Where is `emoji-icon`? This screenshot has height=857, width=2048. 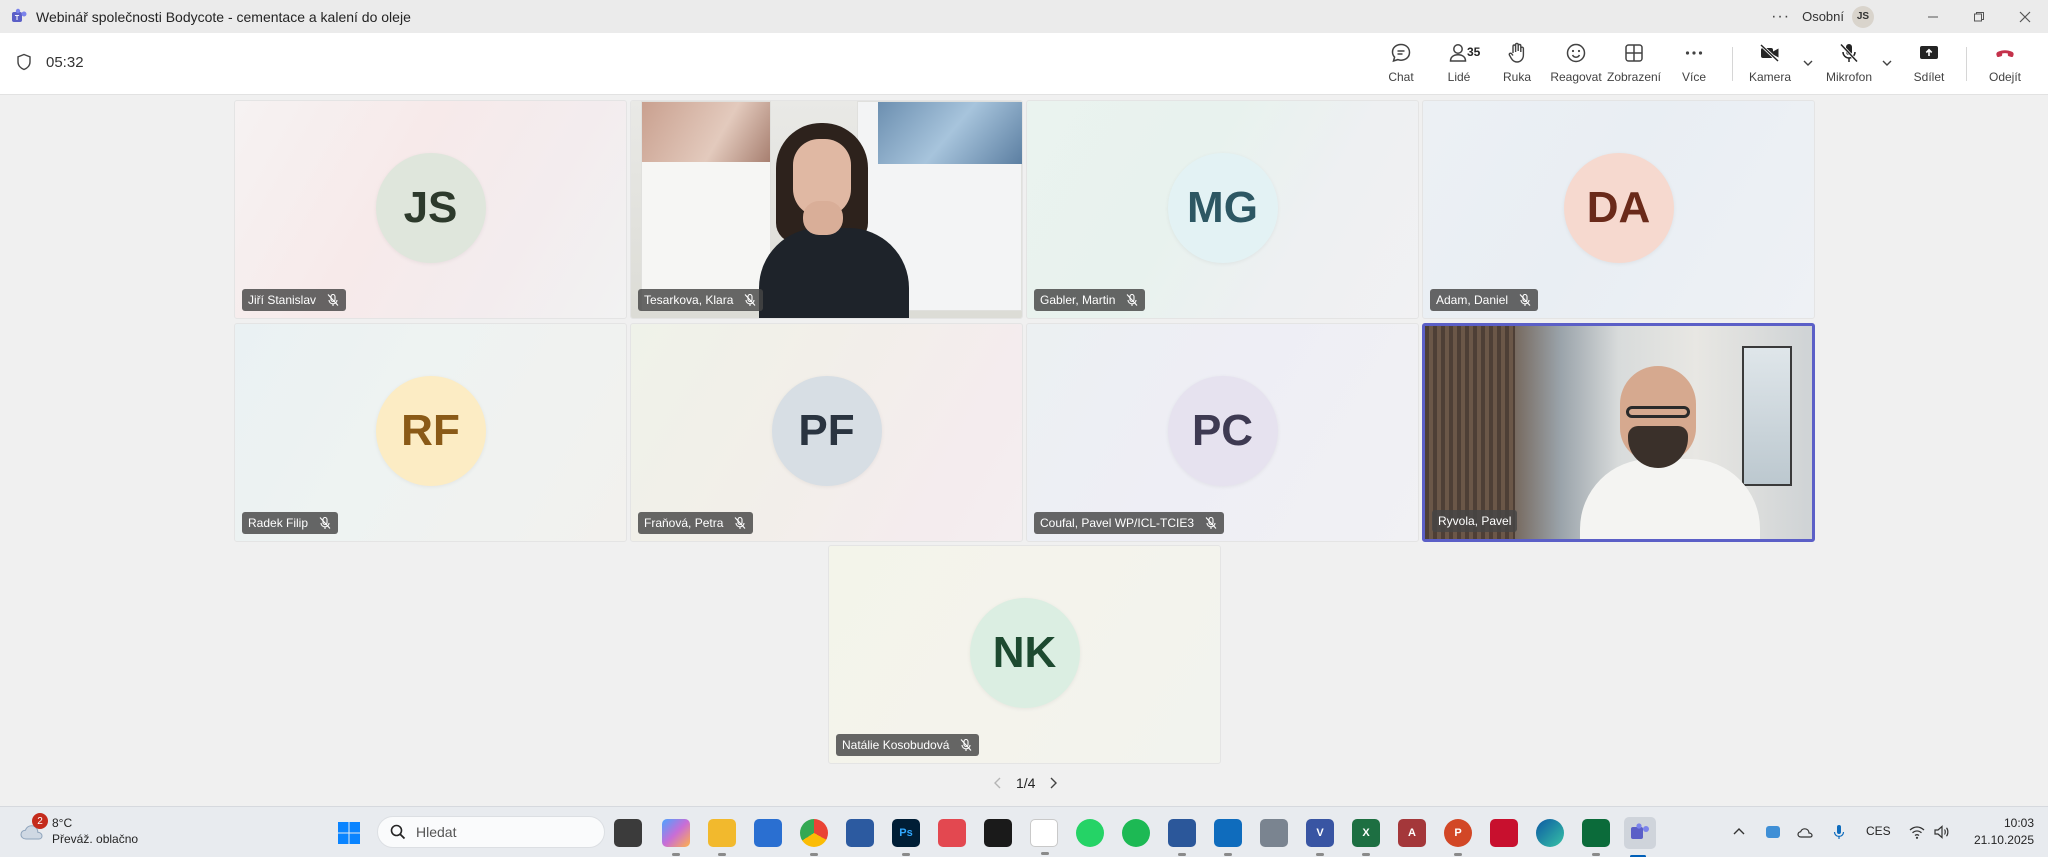
emoji-icon is located at coordinates (1576, 53).